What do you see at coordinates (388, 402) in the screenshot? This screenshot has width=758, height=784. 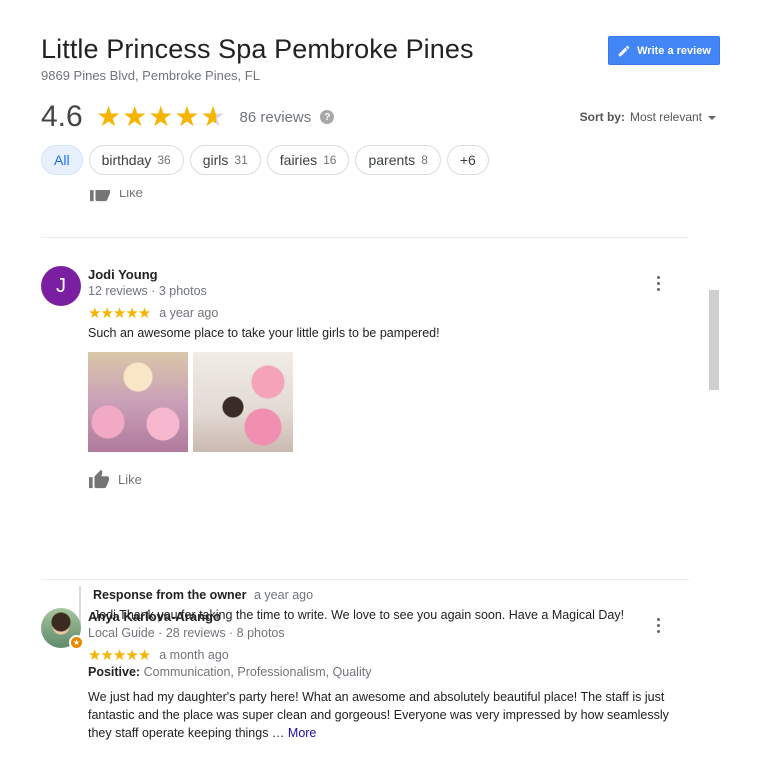 I see `review-photos` at bounding box center [388, 402].